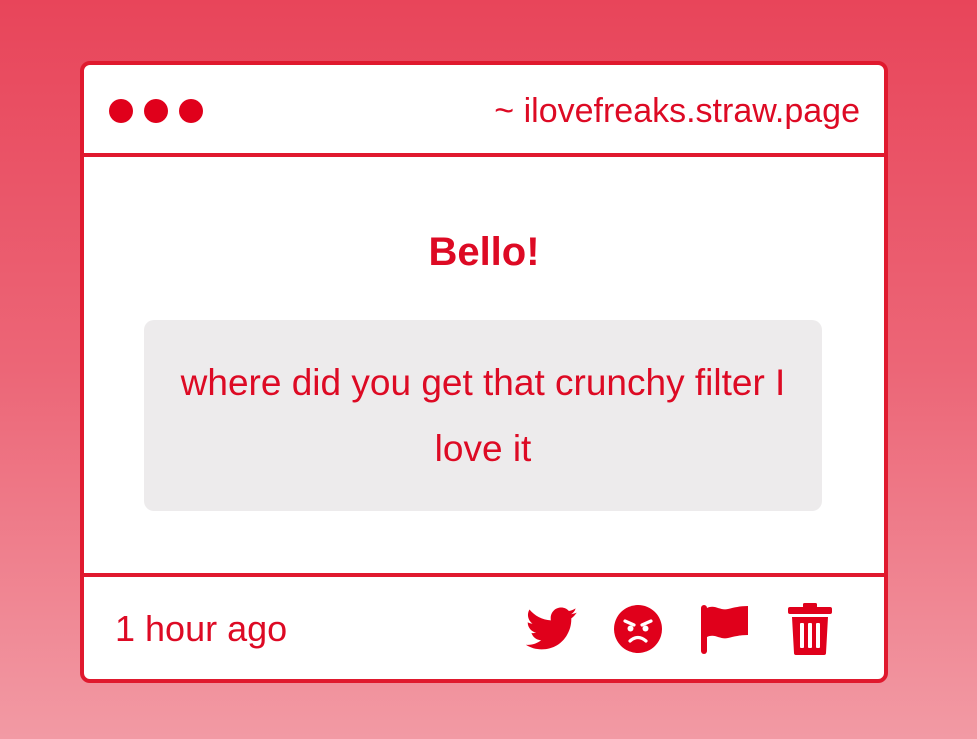 The width and height of the screenshot is (977, 739). I want to click on report-button, so click(724, 629).